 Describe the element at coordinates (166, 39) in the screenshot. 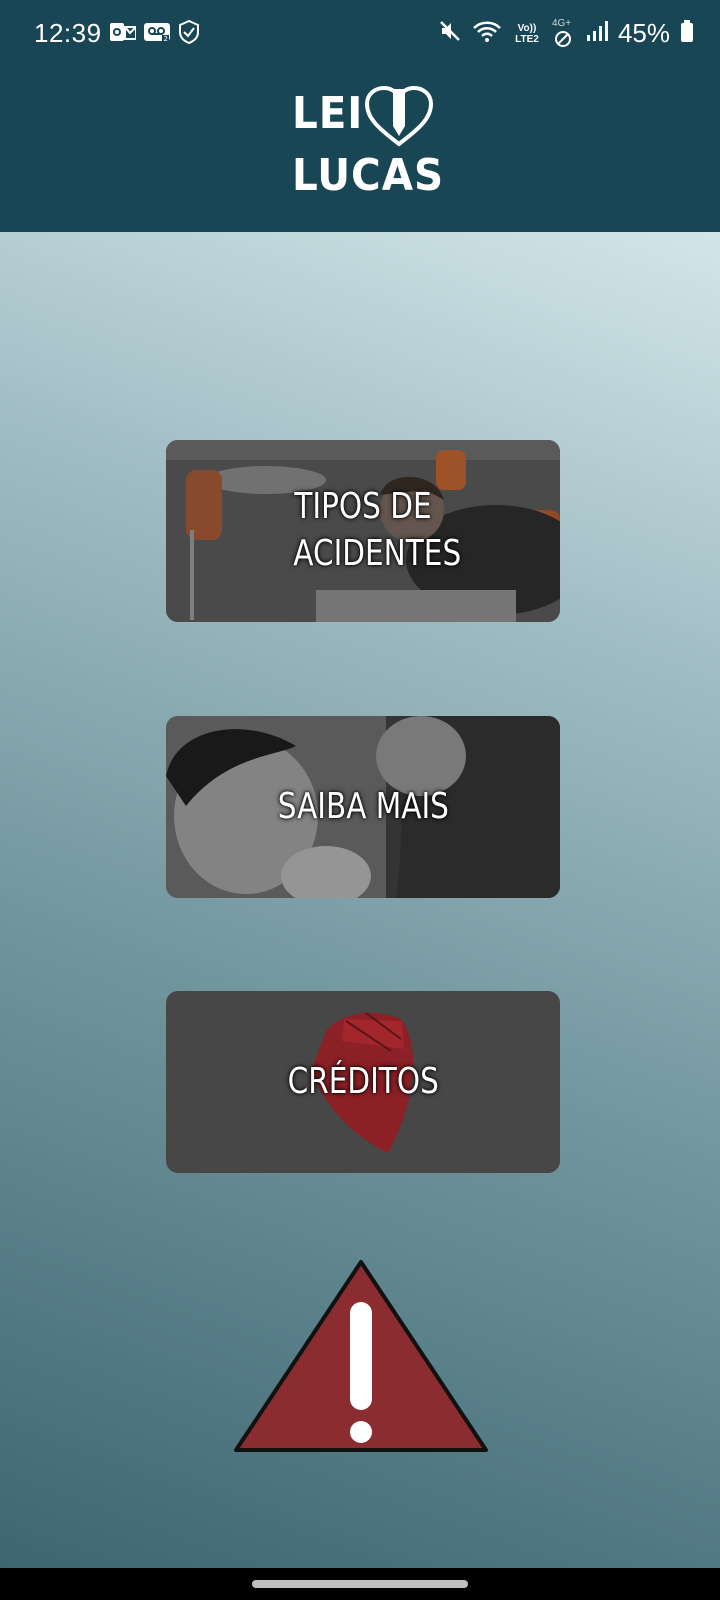

I see `svg-text: 2` at that location.